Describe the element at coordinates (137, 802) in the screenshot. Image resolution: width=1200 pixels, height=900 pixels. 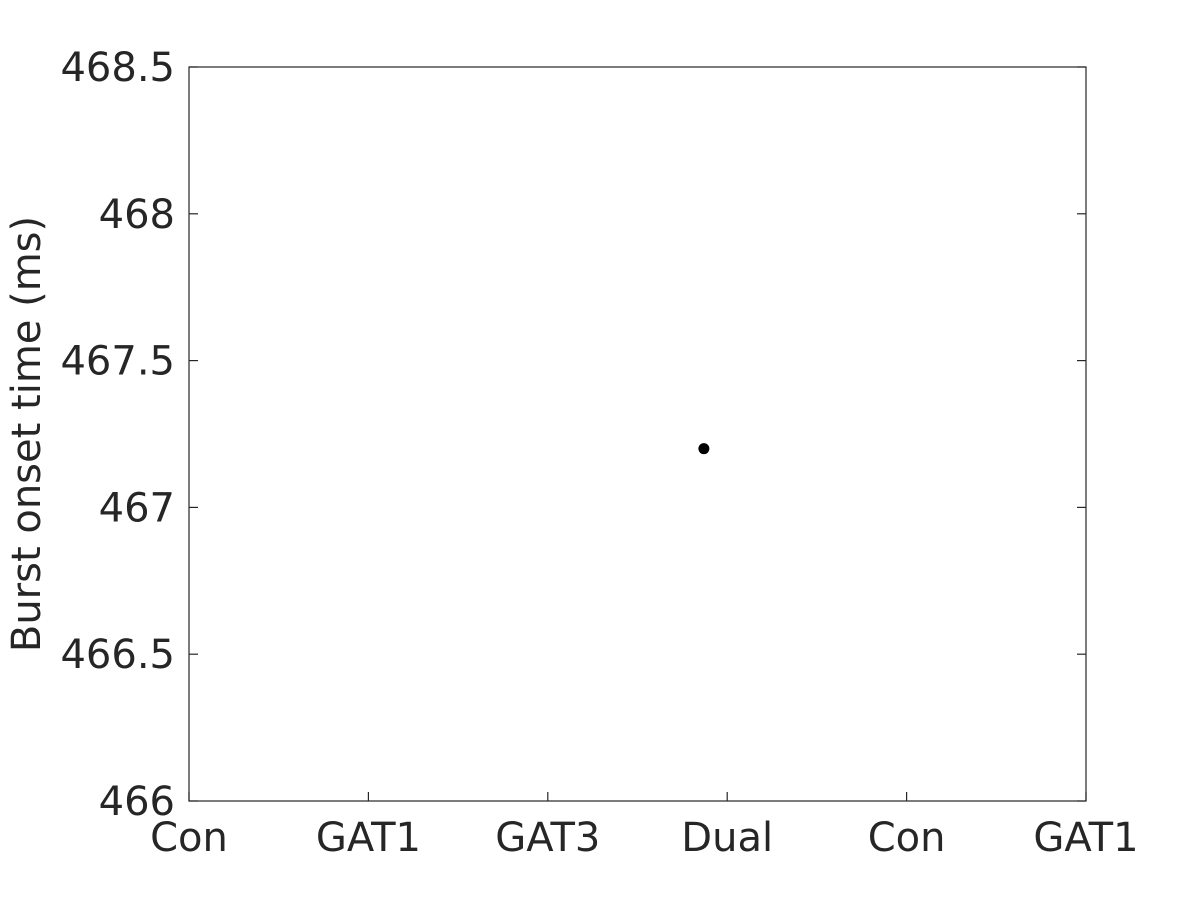
I see `y-tick-label: 466` at that location.